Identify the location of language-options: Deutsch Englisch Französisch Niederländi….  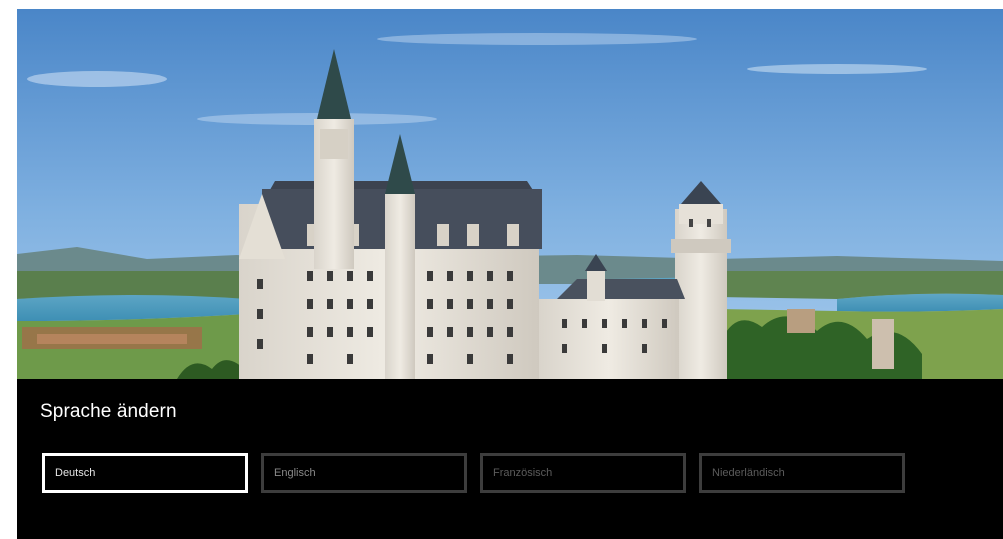
(477, 473).